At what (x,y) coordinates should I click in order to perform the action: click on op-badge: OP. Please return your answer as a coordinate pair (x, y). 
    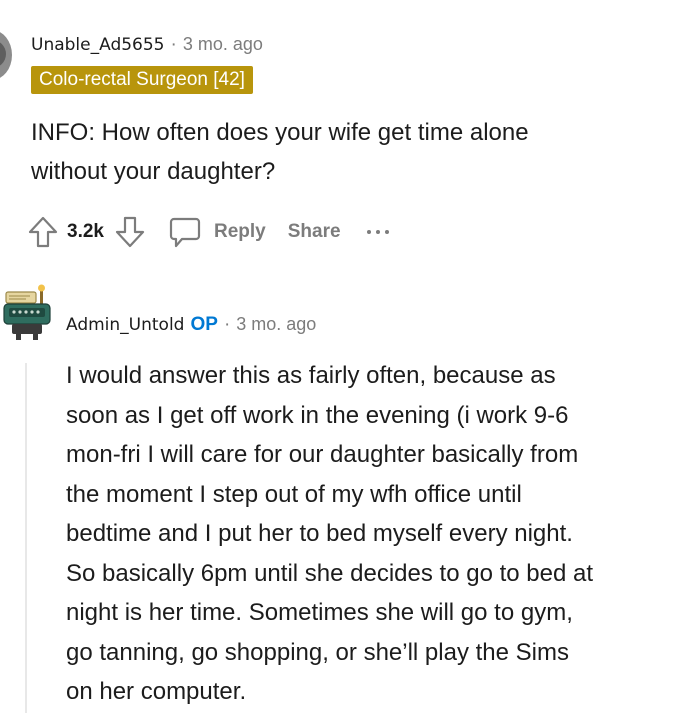
    Looking at the image, I should click on (204, 324).